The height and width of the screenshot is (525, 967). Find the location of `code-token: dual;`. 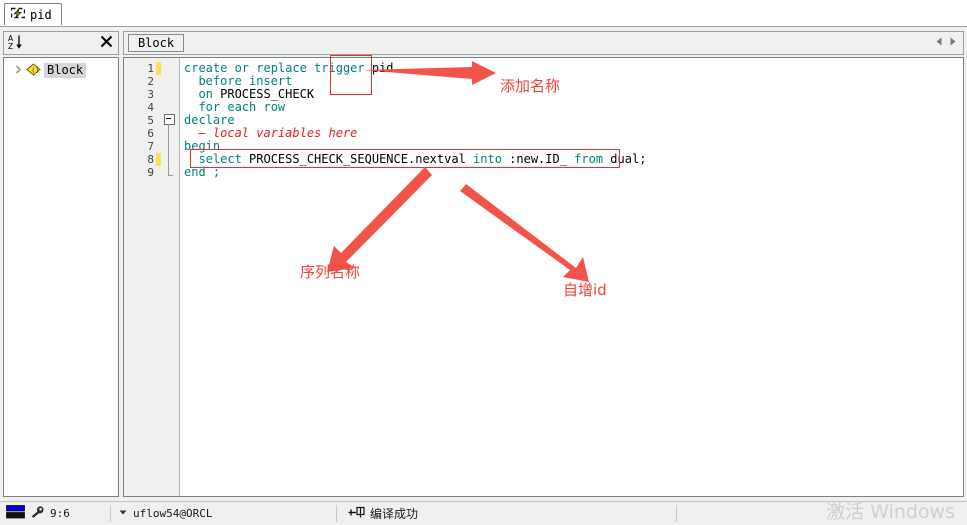

code-token: dual; is located at coordinates (628, 159).